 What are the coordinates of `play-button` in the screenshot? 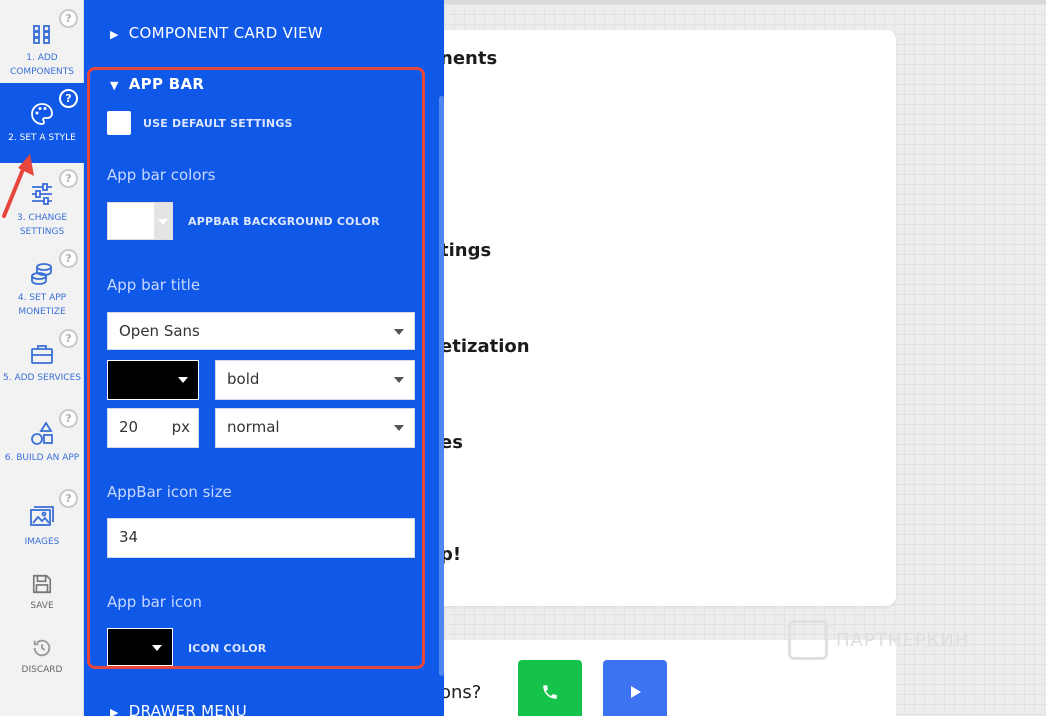 It's located at (635, 688).